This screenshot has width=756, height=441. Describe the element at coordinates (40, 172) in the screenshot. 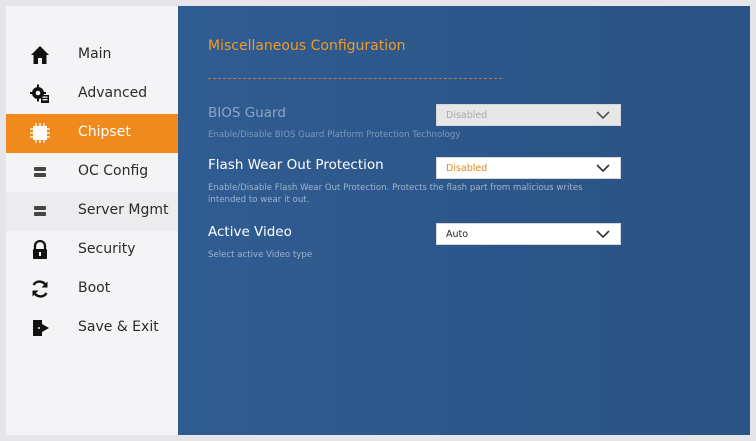

I see `memory-stick-icon` at that location.